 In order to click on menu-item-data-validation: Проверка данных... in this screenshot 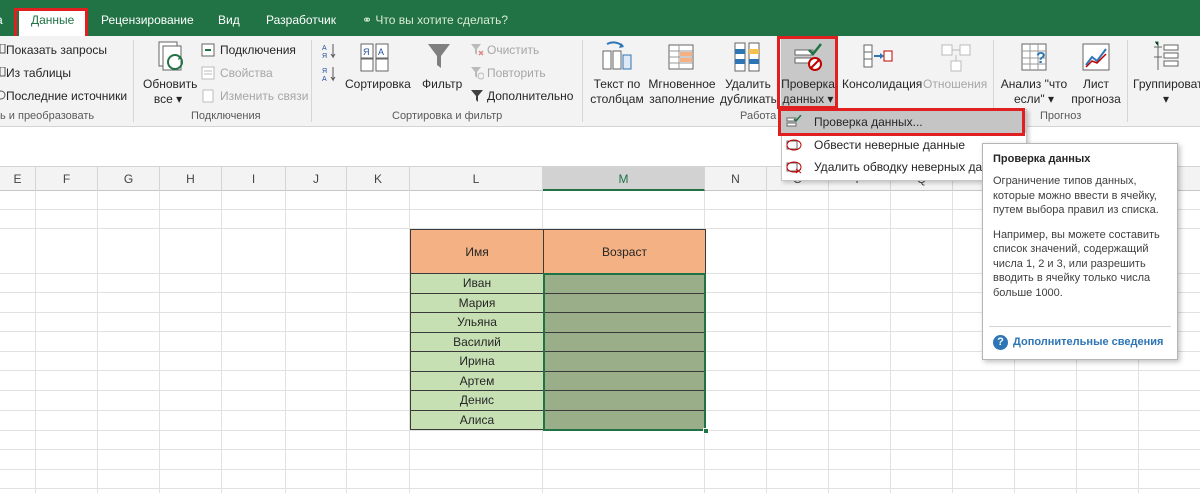, I will do `click(904, 122)`.